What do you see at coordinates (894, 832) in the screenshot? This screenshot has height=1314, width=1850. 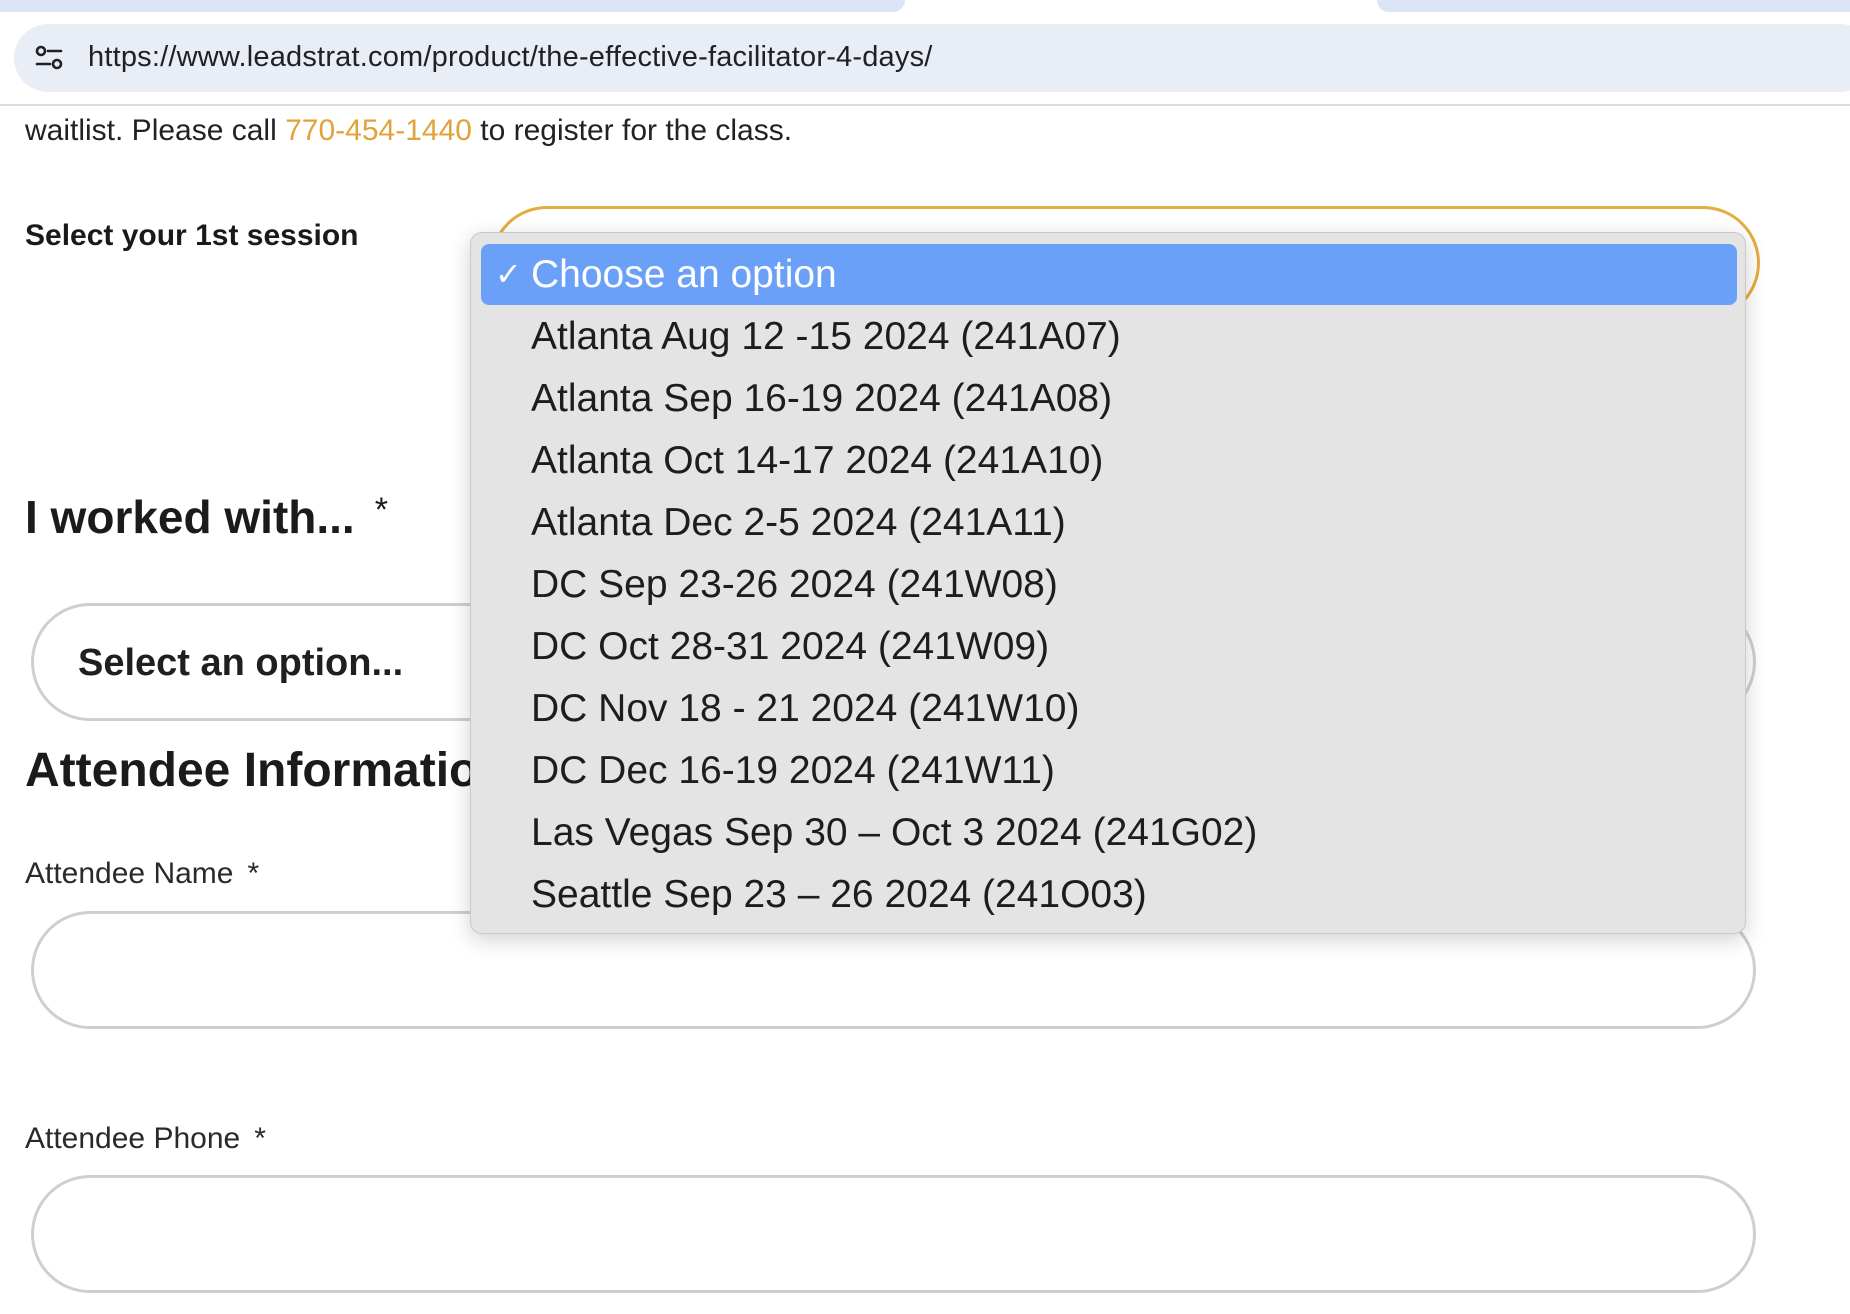 I see `dropdown-option-label: Las Vegas Sep 30 – Oct 3 2024 (241G02)` at bounding box center [894, 832].